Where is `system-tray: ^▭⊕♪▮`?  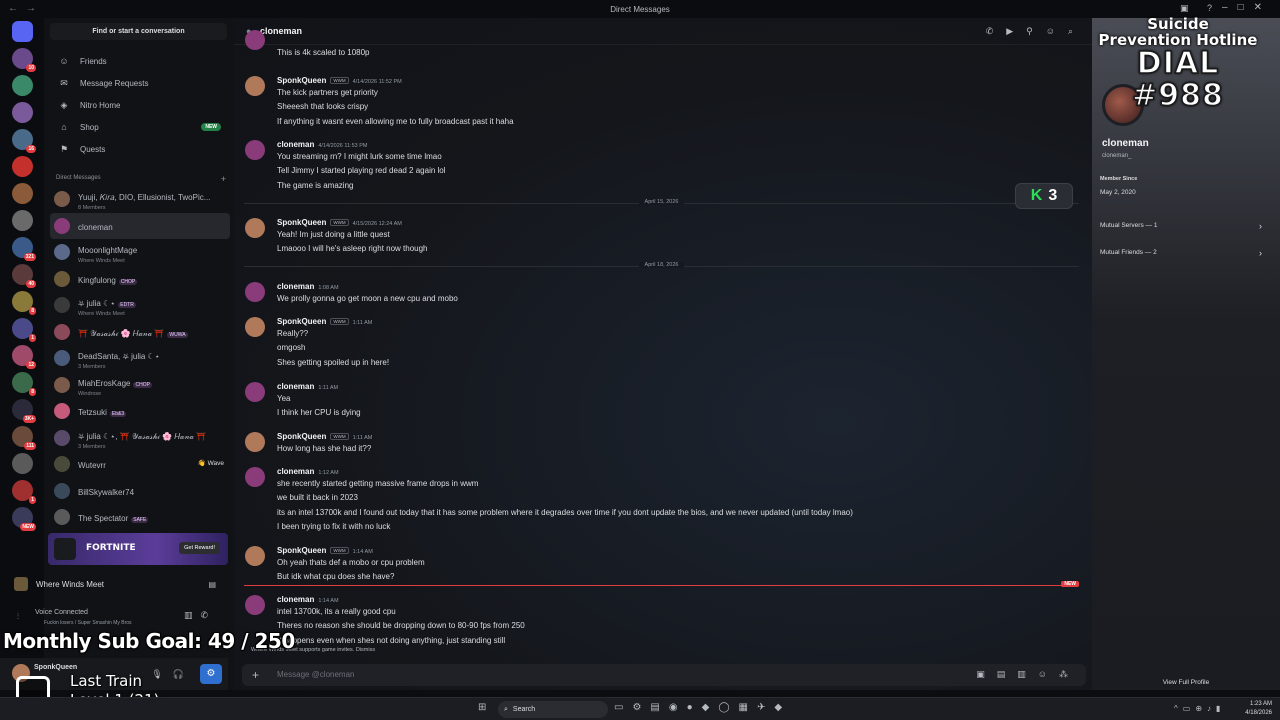 system-tray: ^▭⊕♪▮ is located at coordinates (1199, 708).